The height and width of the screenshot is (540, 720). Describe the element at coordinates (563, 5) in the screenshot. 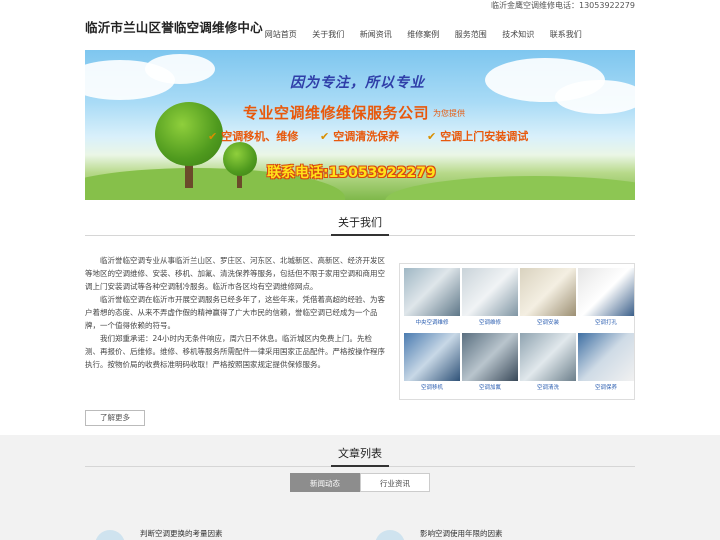

I see `top-contact: 临沂金鹰空调维修电话：13053922279` at that location.